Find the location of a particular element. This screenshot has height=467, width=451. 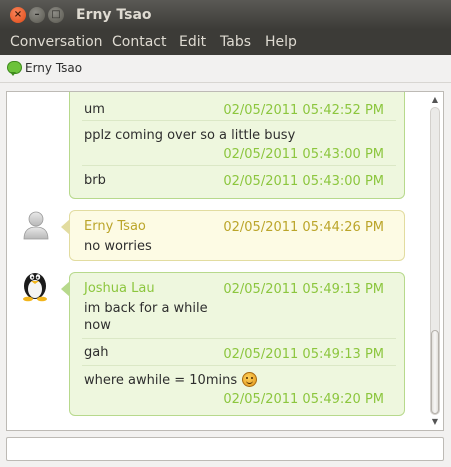

menu-conversation: Conversation is located at coordinates (56, 42).